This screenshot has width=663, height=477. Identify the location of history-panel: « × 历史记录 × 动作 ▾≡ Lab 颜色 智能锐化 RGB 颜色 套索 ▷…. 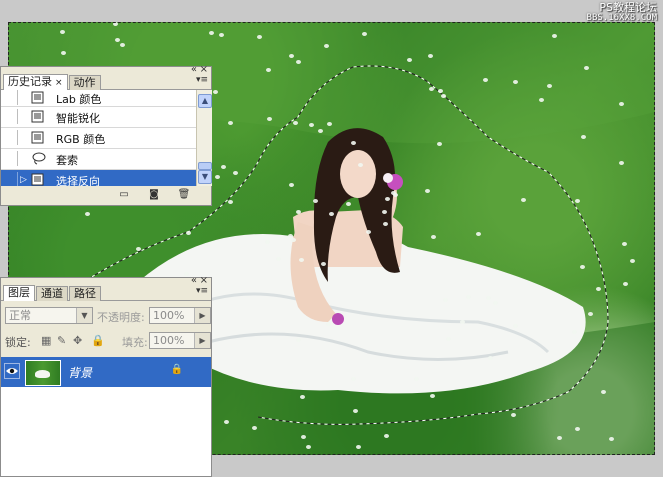
(106, 135).